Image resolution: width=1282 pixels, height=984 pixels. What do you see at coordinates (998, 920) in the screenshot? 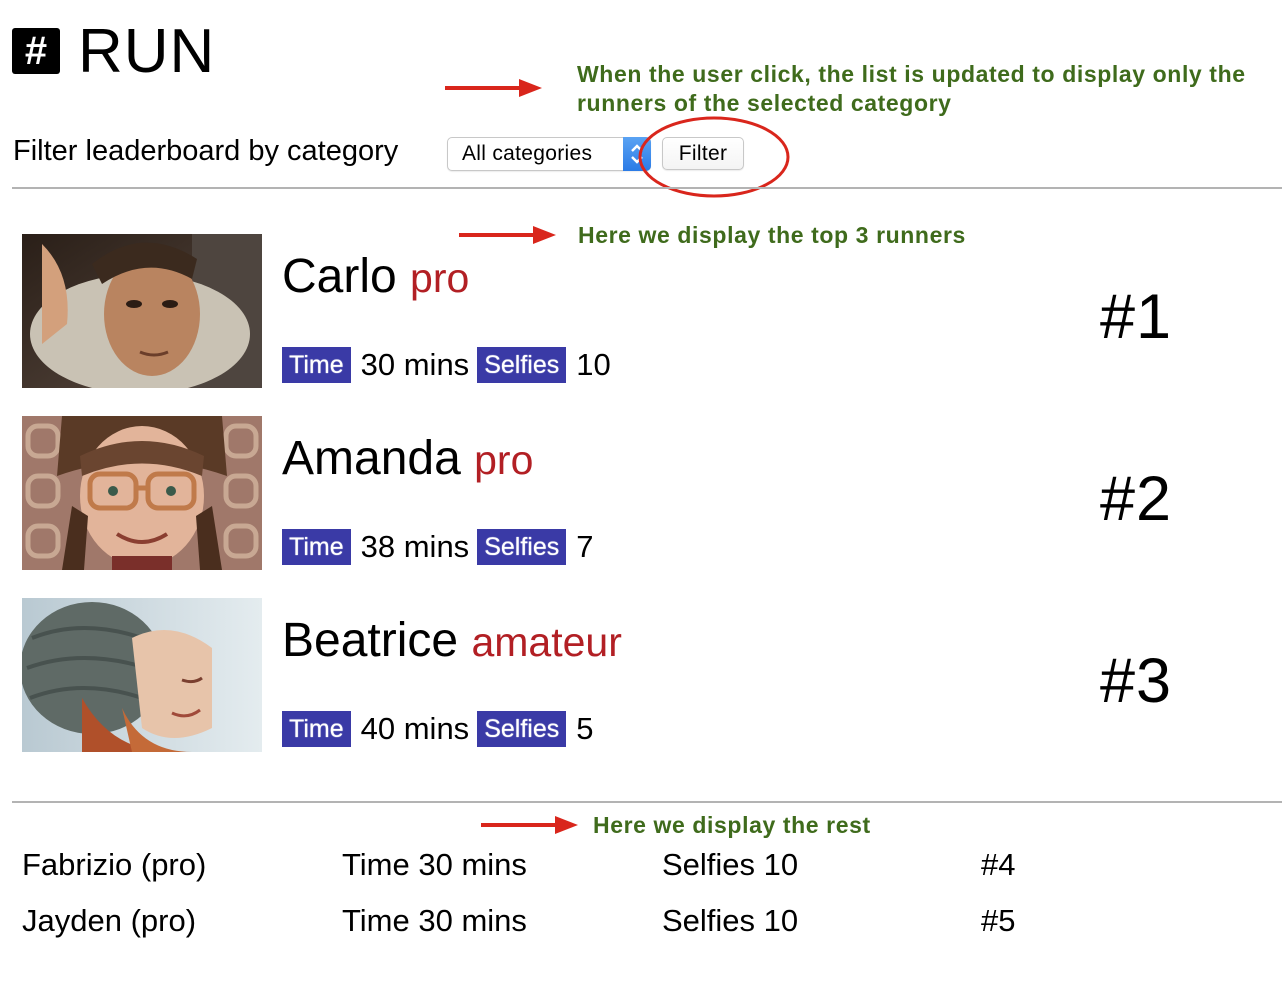
I see `rest-runner-rank: #5` at bounding box center [998, 920].